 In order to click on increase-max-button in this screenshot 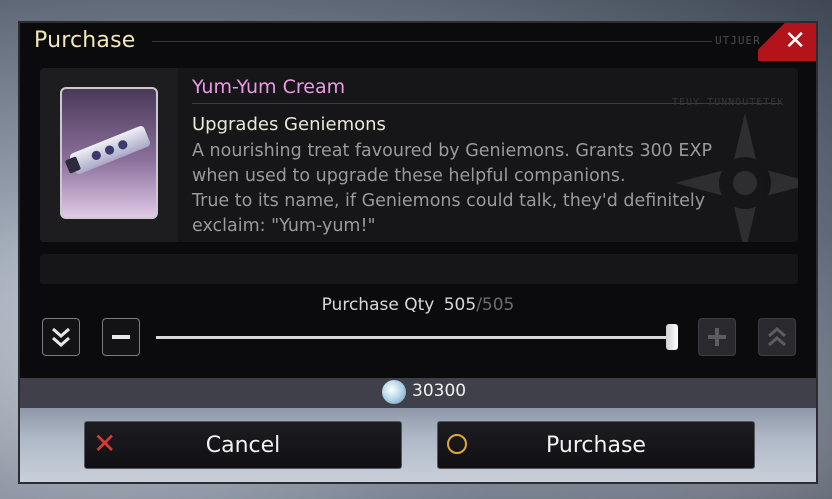, I will do `click(777, 337)`.